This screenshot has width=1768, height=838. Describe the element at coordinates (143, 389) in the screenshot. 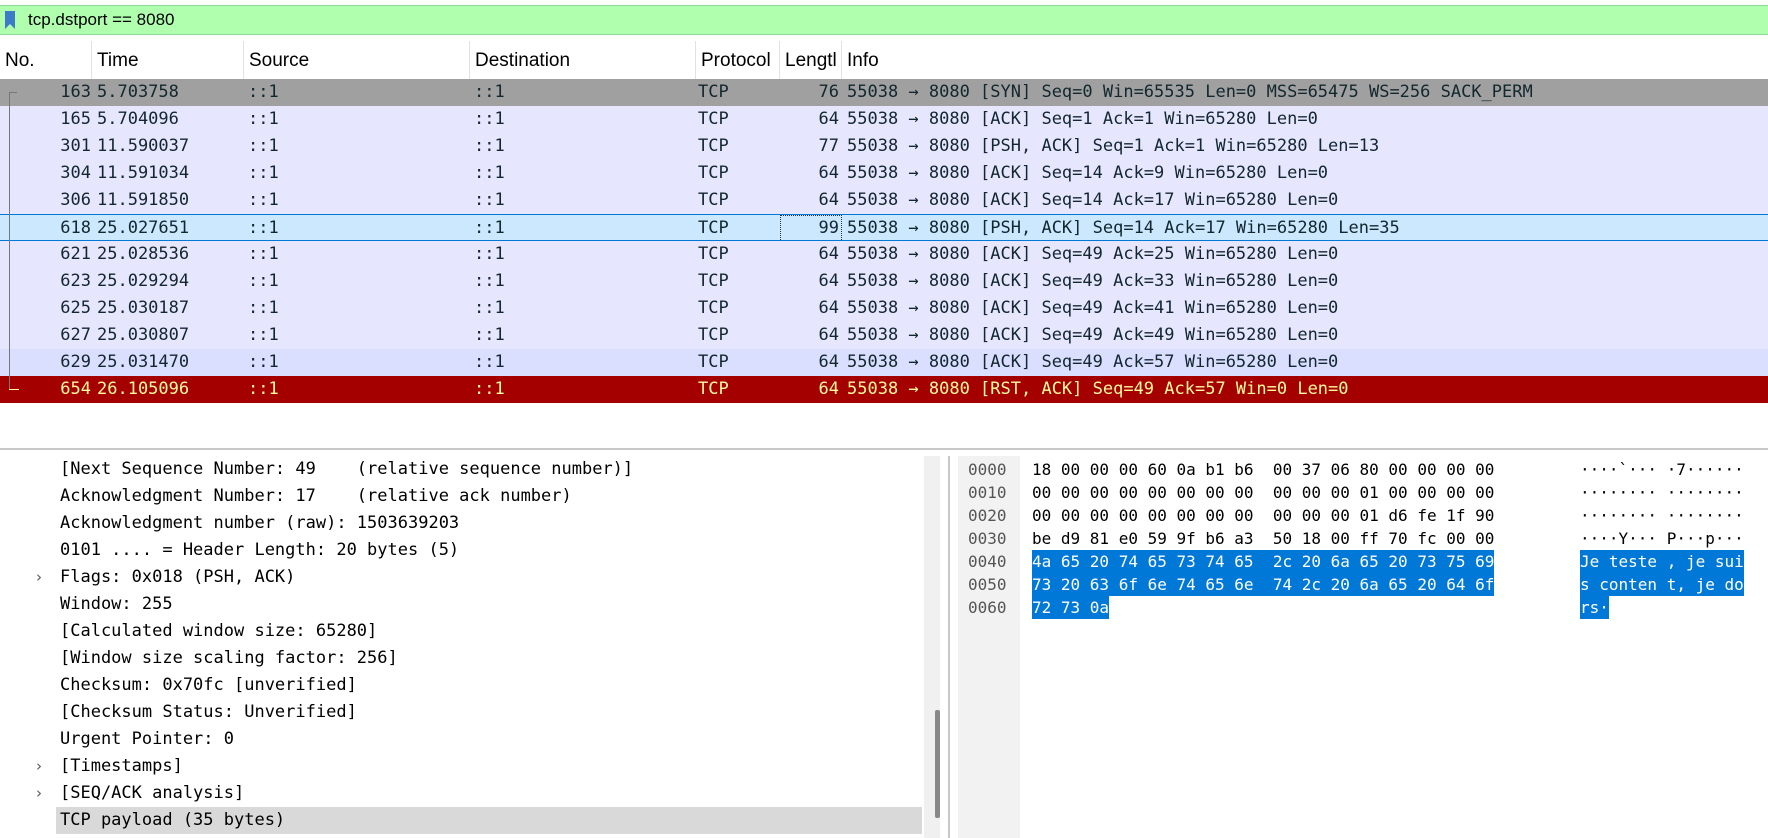

I see `packet-time: 26.105096` at that location.